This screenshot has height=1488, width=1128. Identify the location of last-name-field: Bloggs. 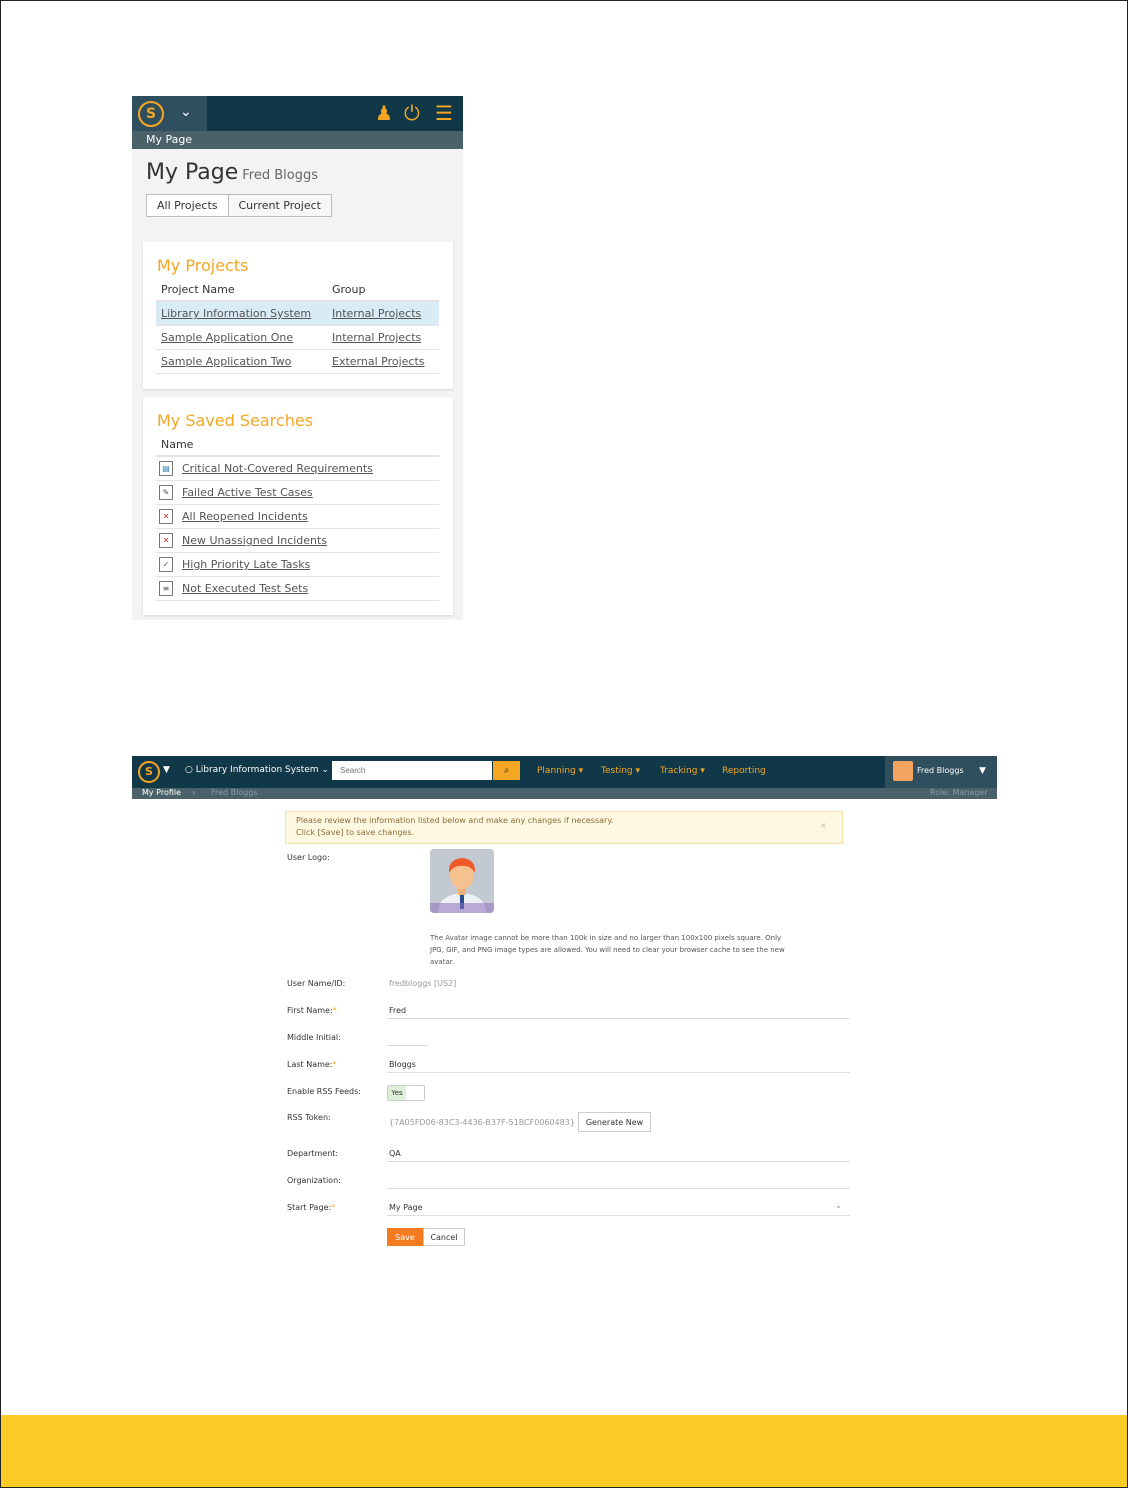
(402, 1064).